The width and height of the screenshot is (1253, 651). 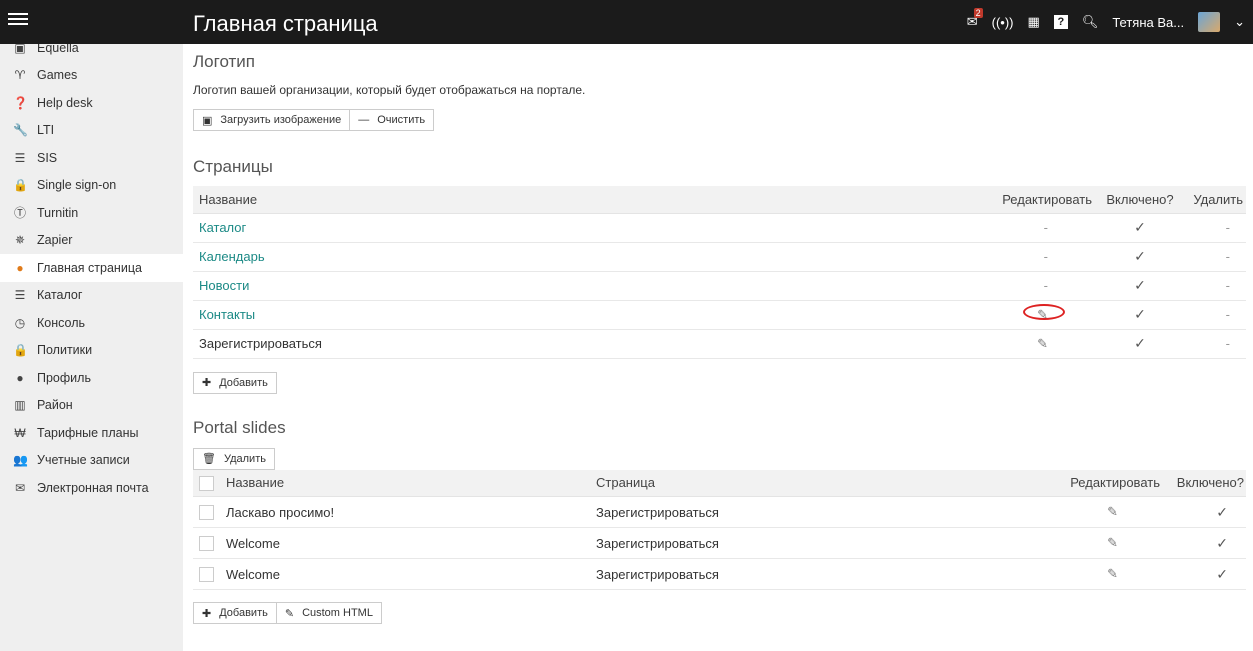 I want to click on sidebar-item: ● Главная страница, so click(x=91, y=268).